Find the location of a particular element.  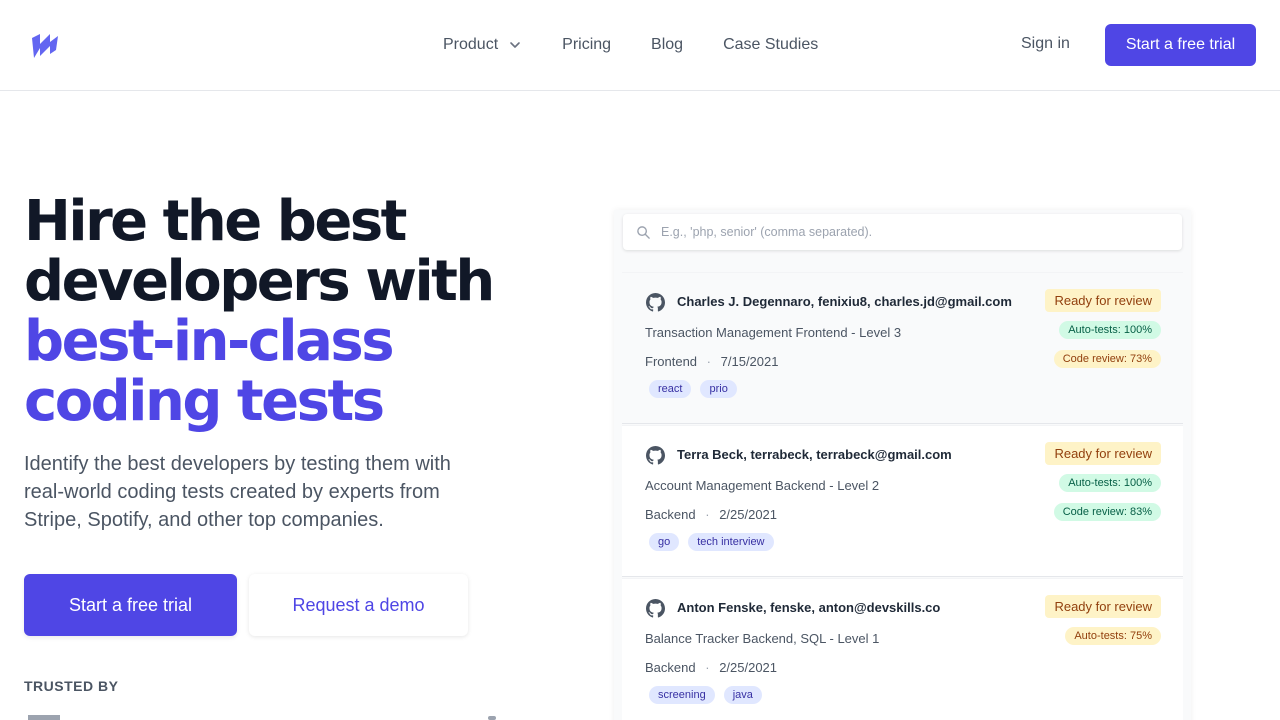

candidate-tags: screening java is located at coordinates (710, 695).